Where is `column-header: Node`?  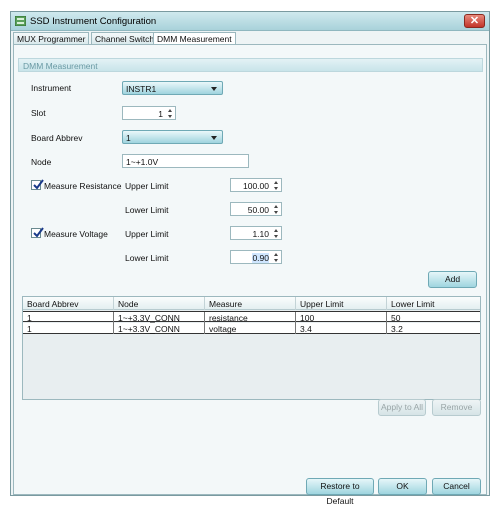 column-header: Node is located at coordinates (159, 303).